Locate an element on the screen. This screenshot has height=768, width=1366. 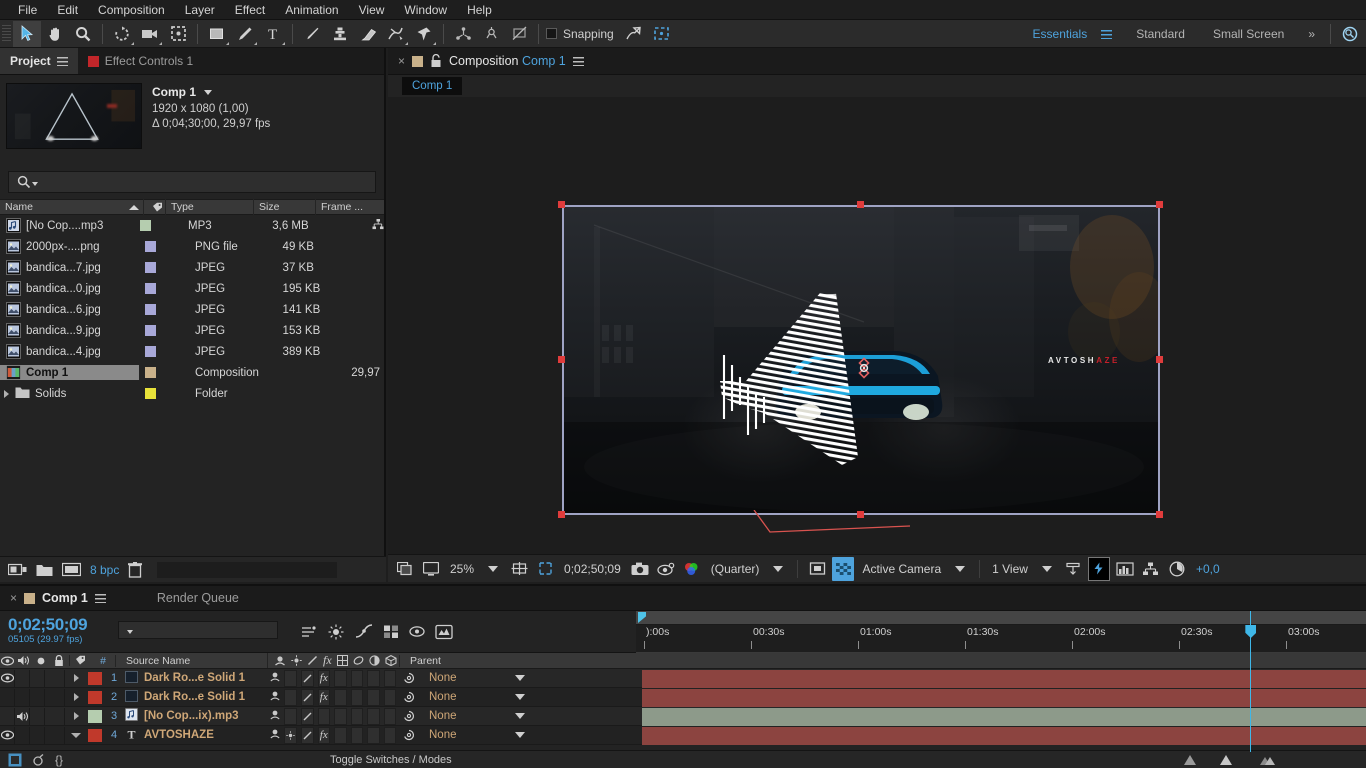
live-update-icon is located at coordinates (444, 632).